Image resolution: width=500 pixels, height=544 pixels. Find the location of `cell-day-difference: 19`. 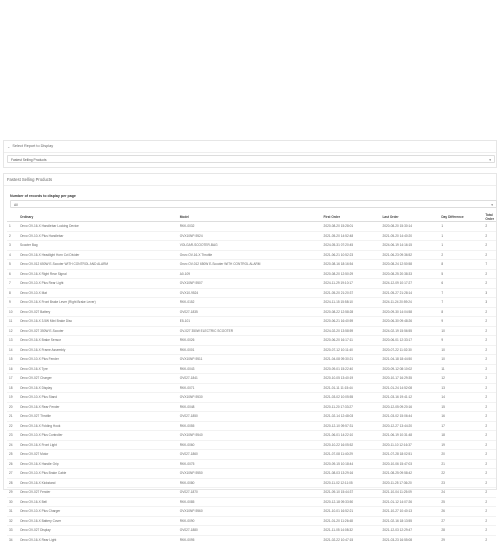

cell-day-difference: 19 is located at coordinates (461, 445).